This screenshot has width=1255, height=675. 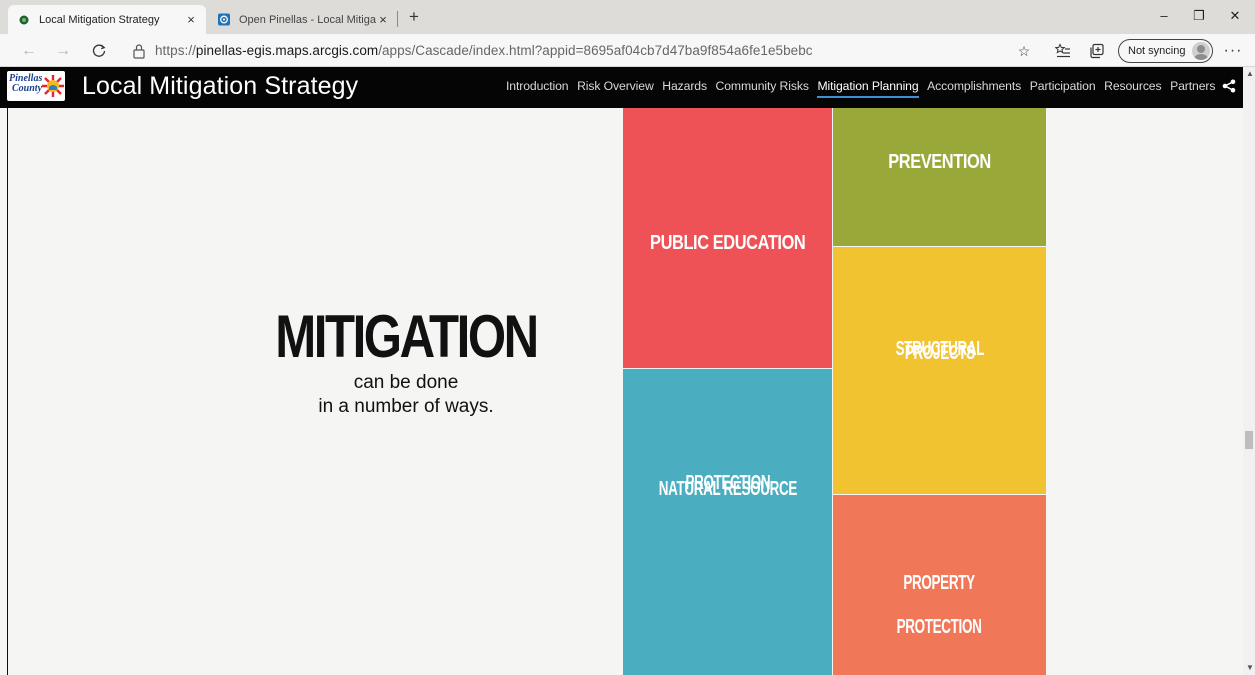 I want to click on tile-label-line-1: PROPERTY, so click(x=939, y=583).